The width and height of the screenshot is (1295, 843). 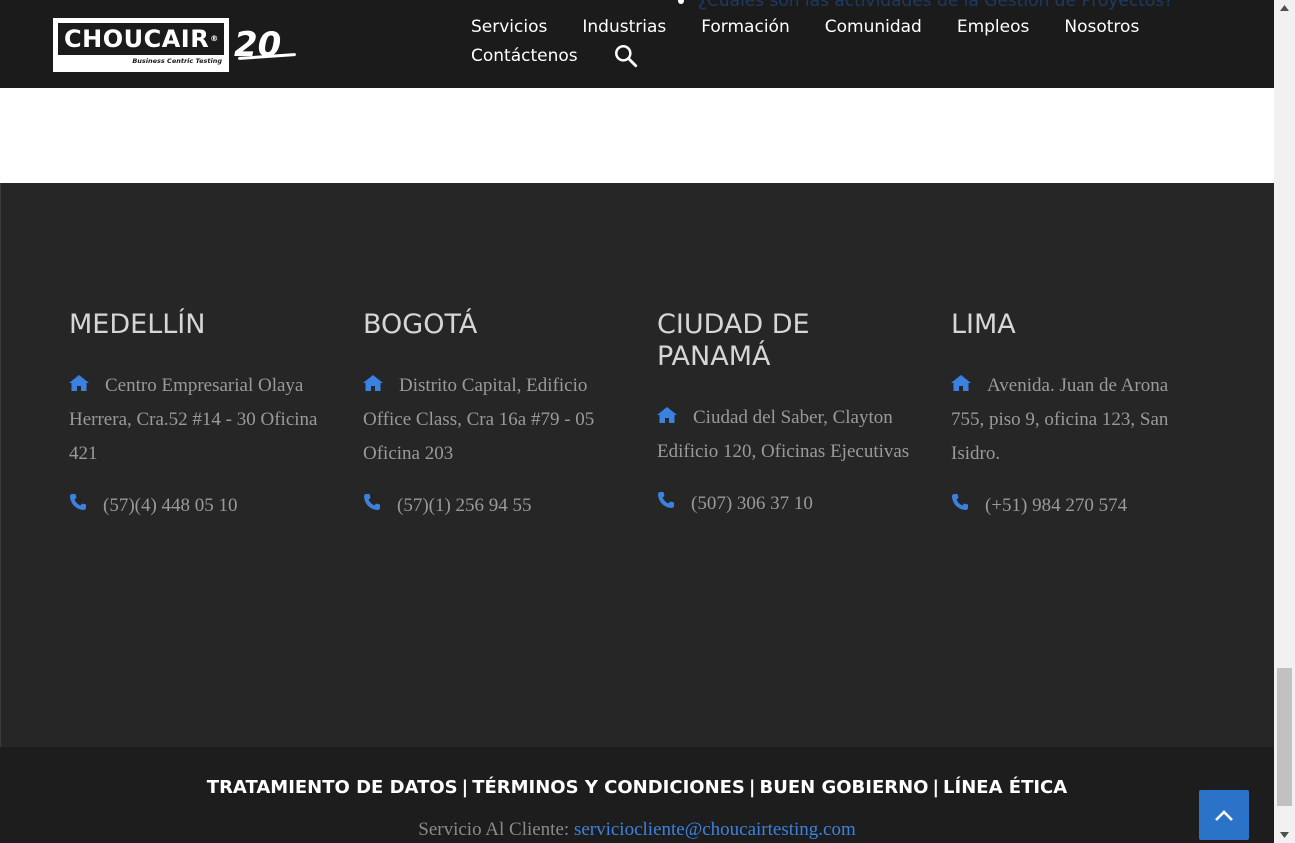 I want to click on link-buen-gobierno: BUEN GOBIERNO, so click(x=843, y=787).